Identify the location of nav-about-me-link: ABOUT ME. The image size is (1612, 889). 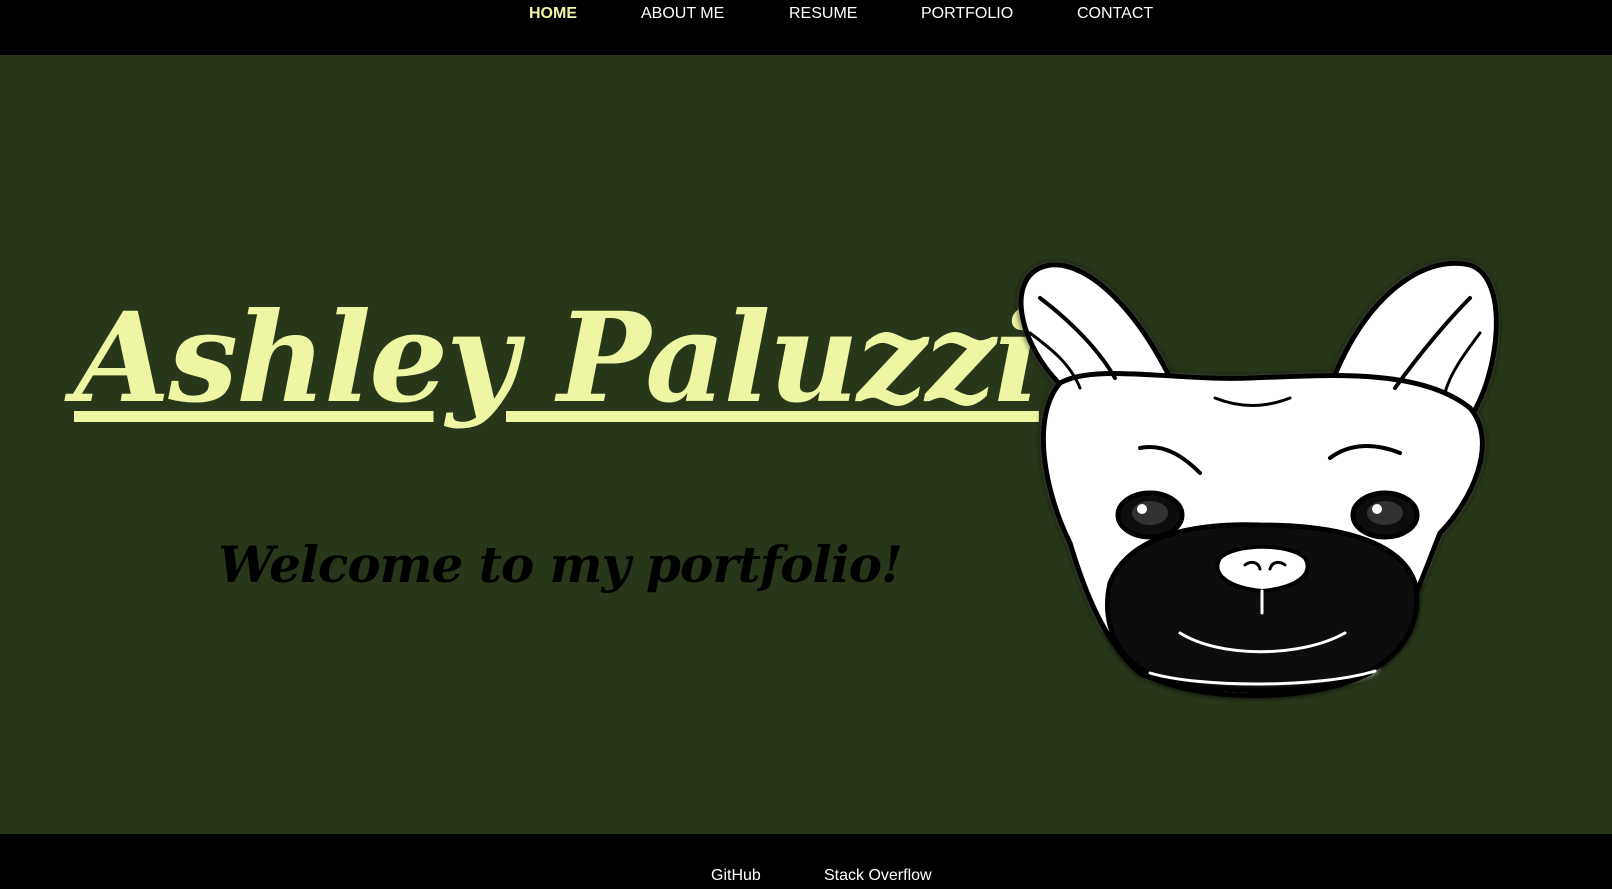
(682, 14).